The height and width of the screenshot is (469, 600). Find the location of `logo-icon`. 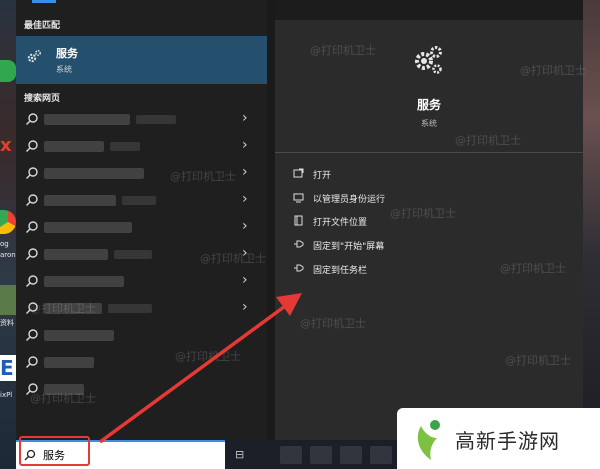

logo-icon is located at coordinates (428, 440).